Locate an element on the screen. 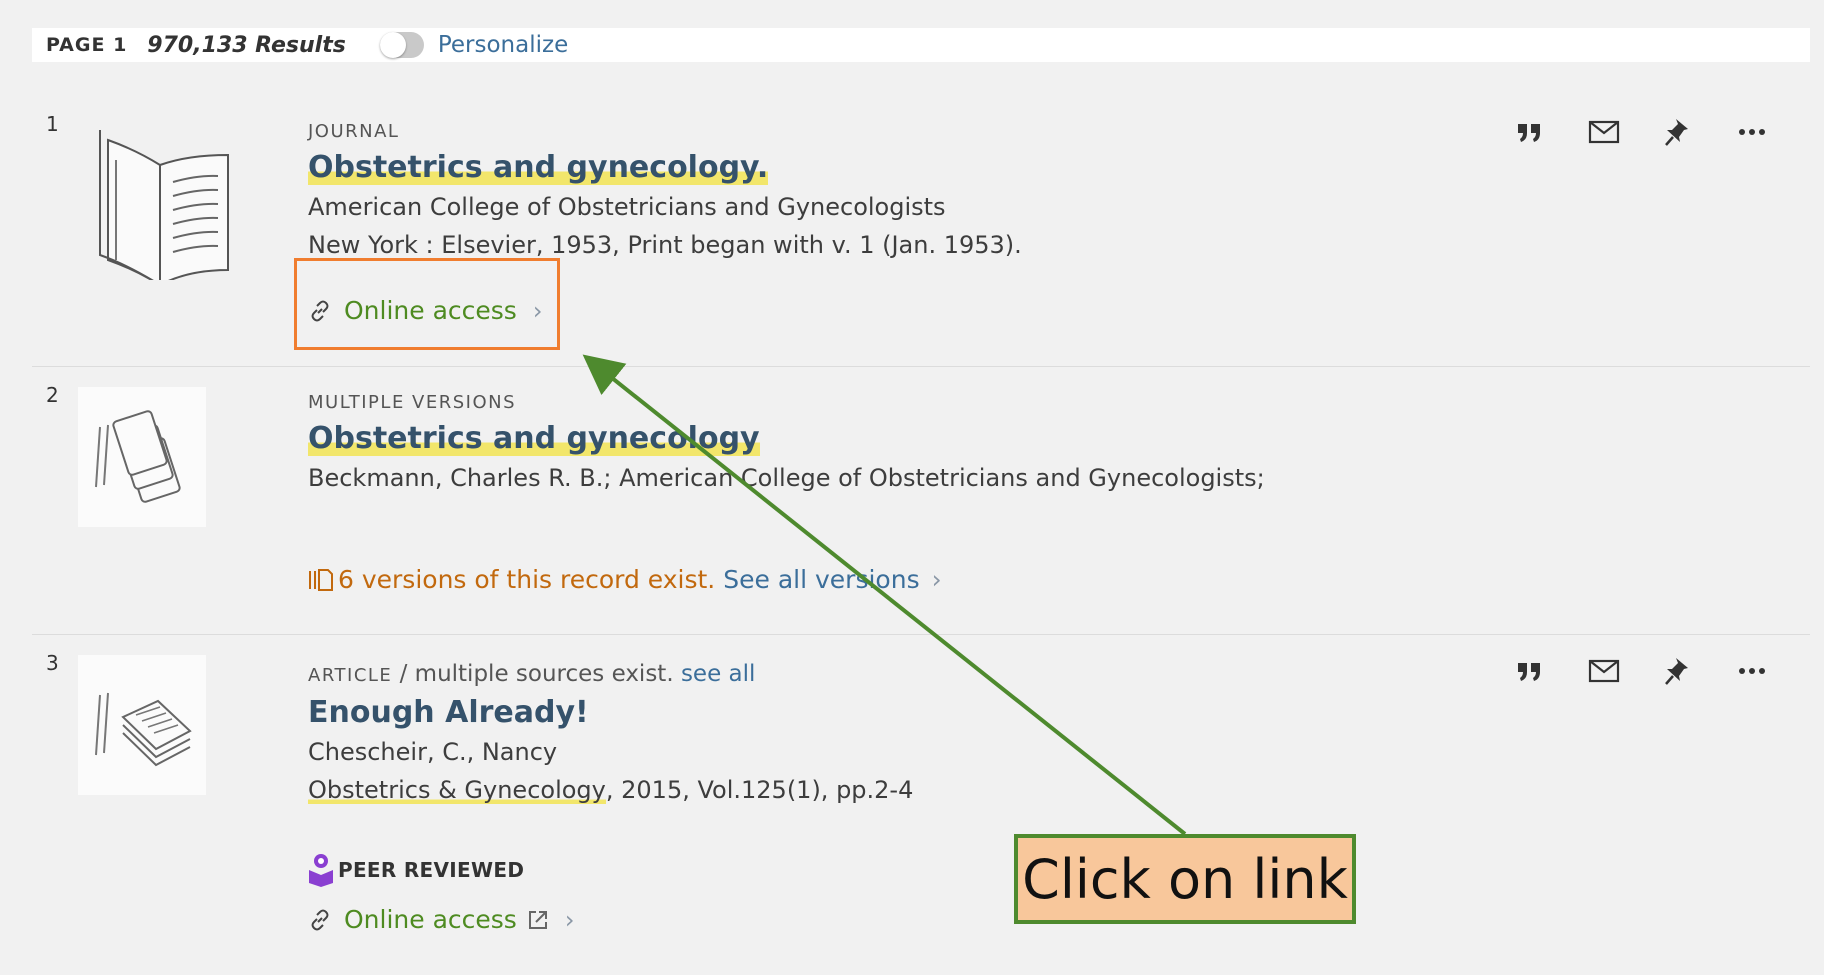  annotation-callout: Click on link is located at coordinates (1185, 879).